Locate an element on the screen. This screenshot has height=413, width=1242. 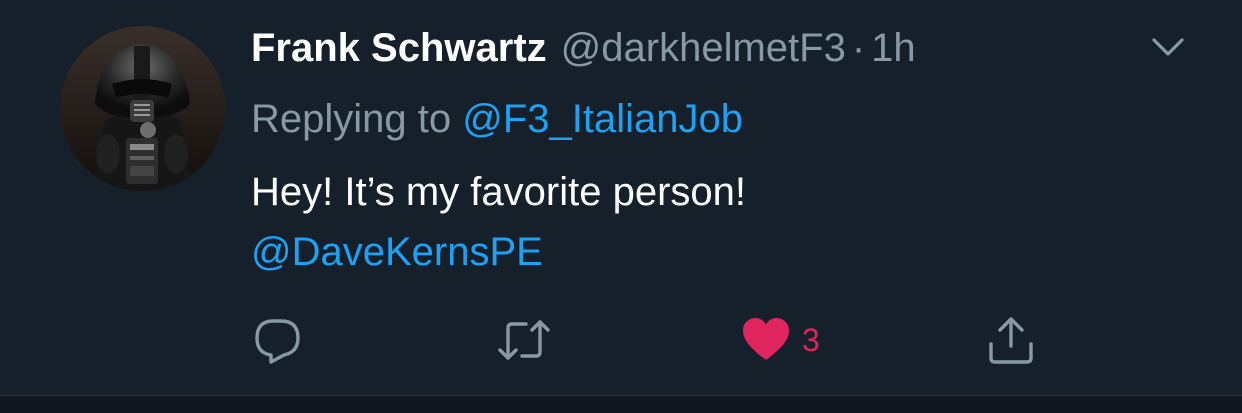
reply-button is located at coordinates (277, 340).